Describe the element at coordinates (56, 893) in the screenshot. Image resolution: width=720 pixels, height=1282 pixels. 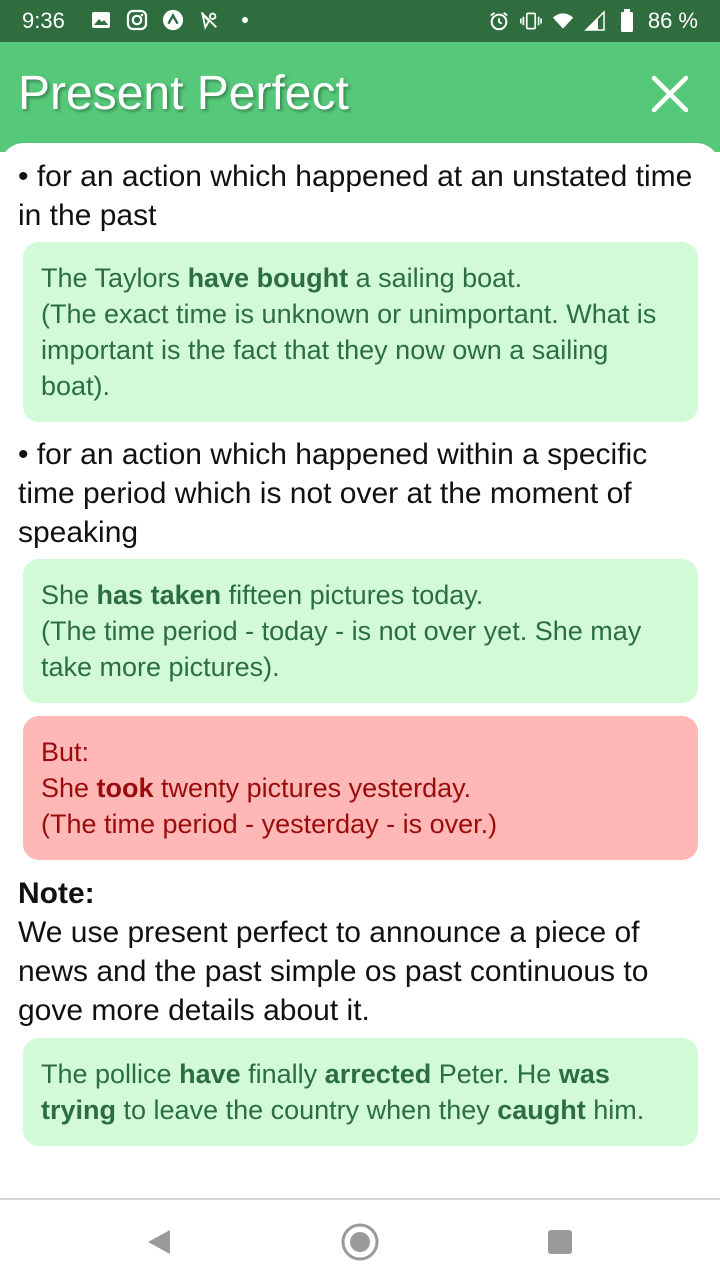
I see `note-label: Note:` at that location.